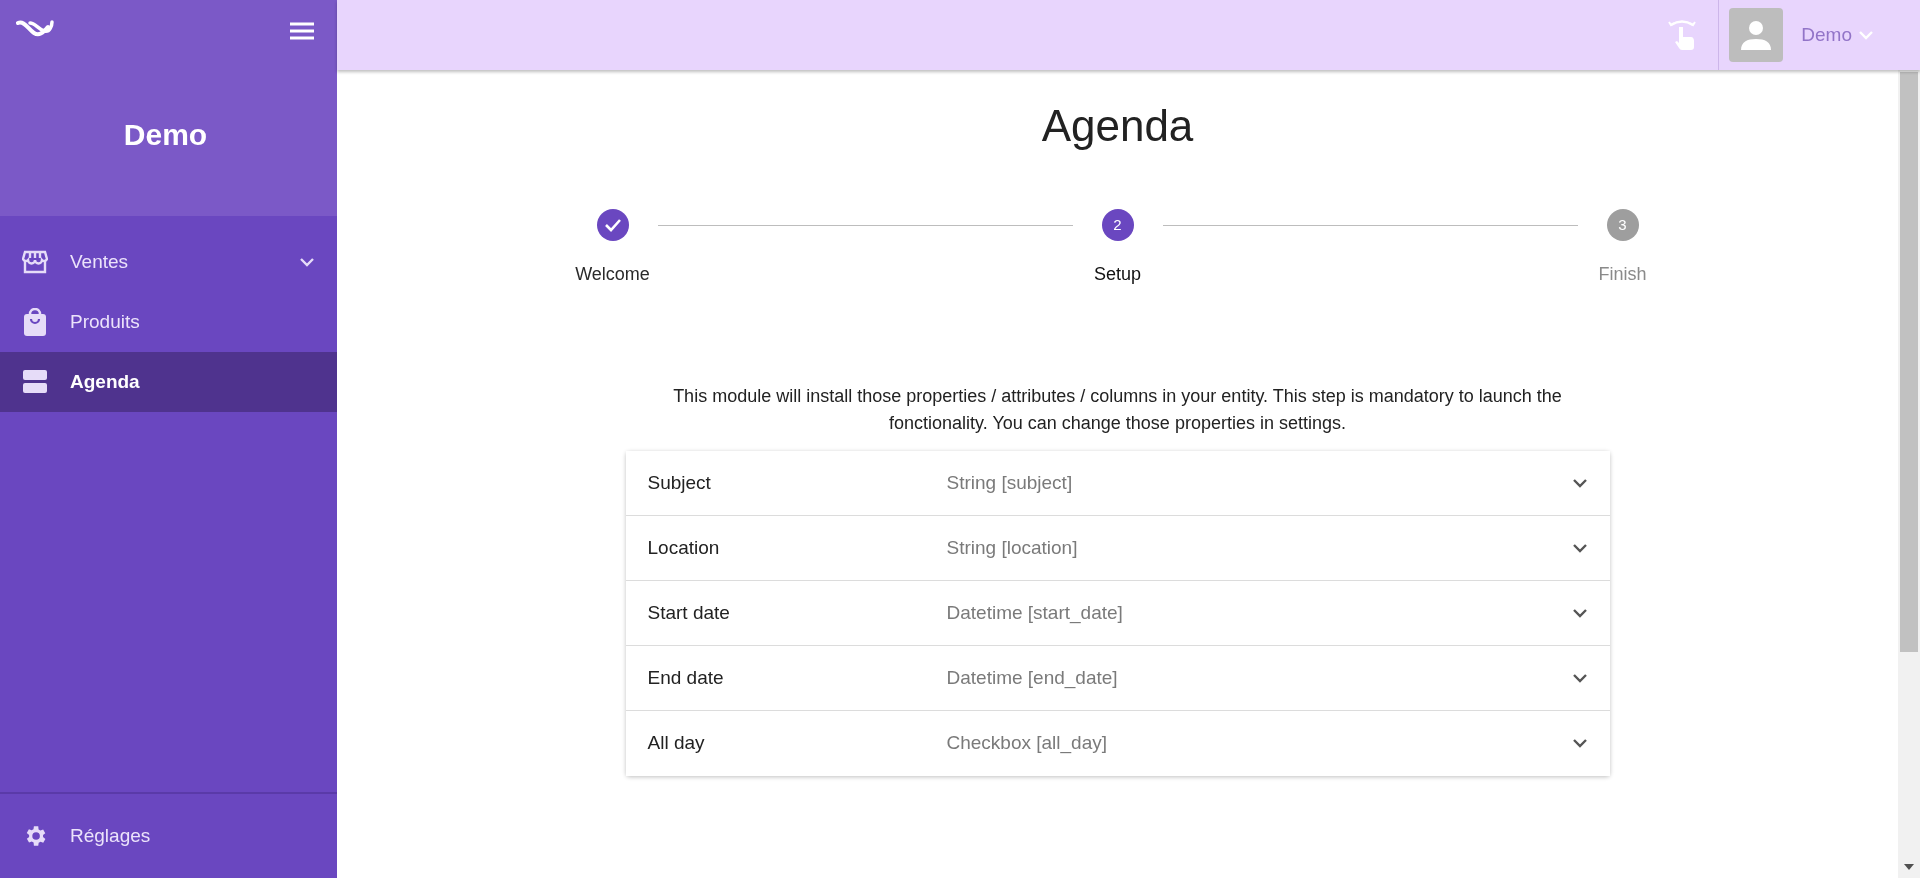 This screenshot has width=1920, height=878. What do you see at coordinates (1756, 35) in the screenshot?
I see `user-avatar` at bounding box center [1756, 35].